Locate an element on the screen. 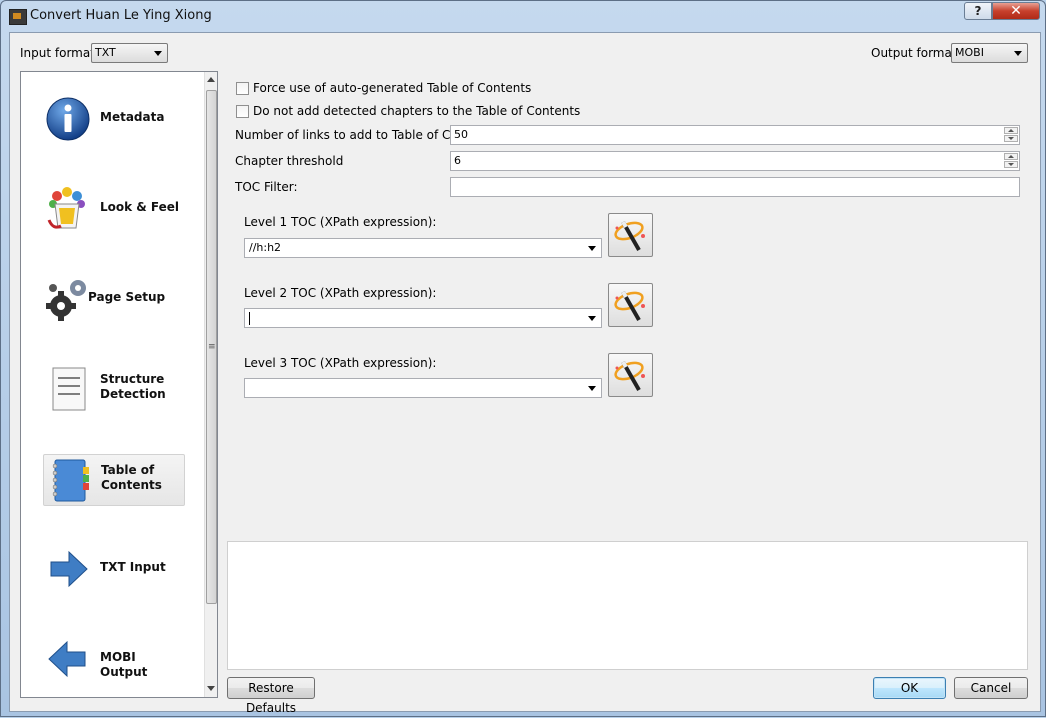 The height and width of the screenshot is (718, 1046). level3-xpath-combo is located at coordinates (423, 388).